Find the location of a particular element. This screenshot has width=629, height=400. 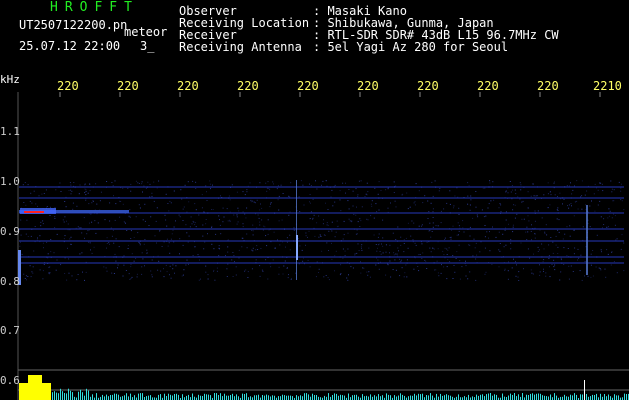

y-tick-1.0: 1.0 is located at coordinates (10, 181).